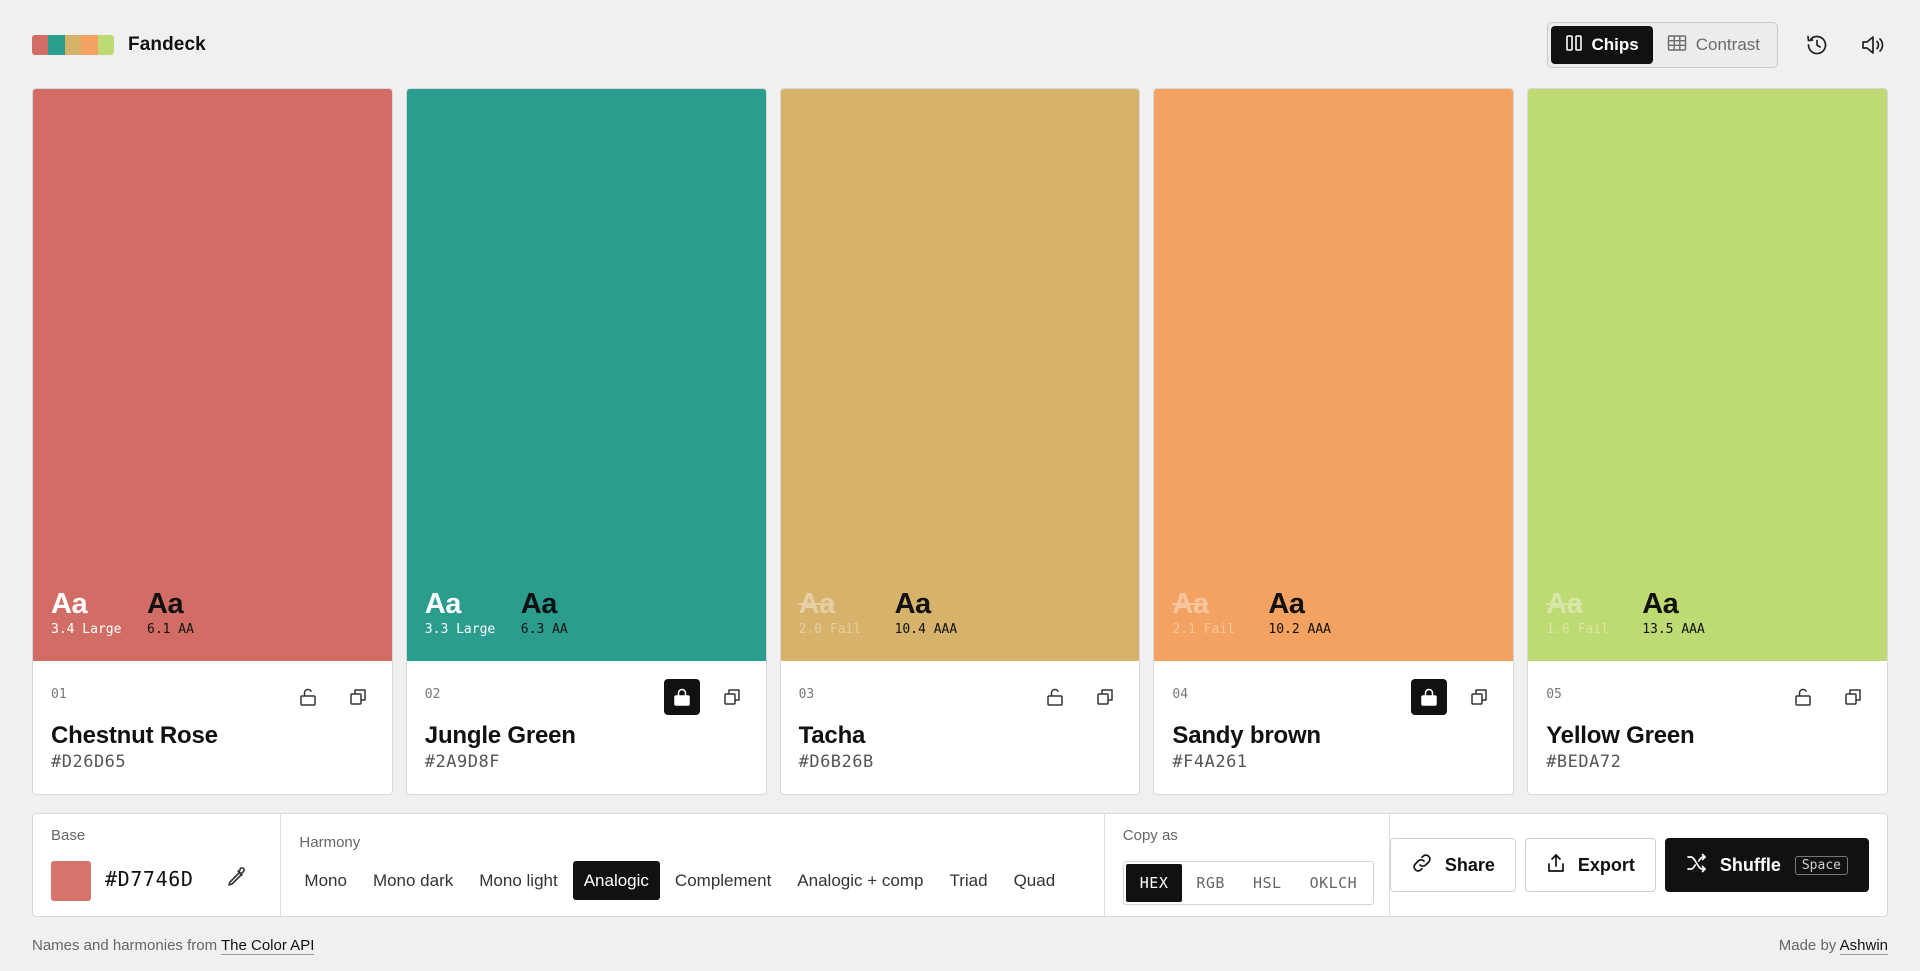 The image size is (1920, 971). I want to click on copy-as-section: Copy as HEX RGB HSL OKLCH, so click(1247, 865).